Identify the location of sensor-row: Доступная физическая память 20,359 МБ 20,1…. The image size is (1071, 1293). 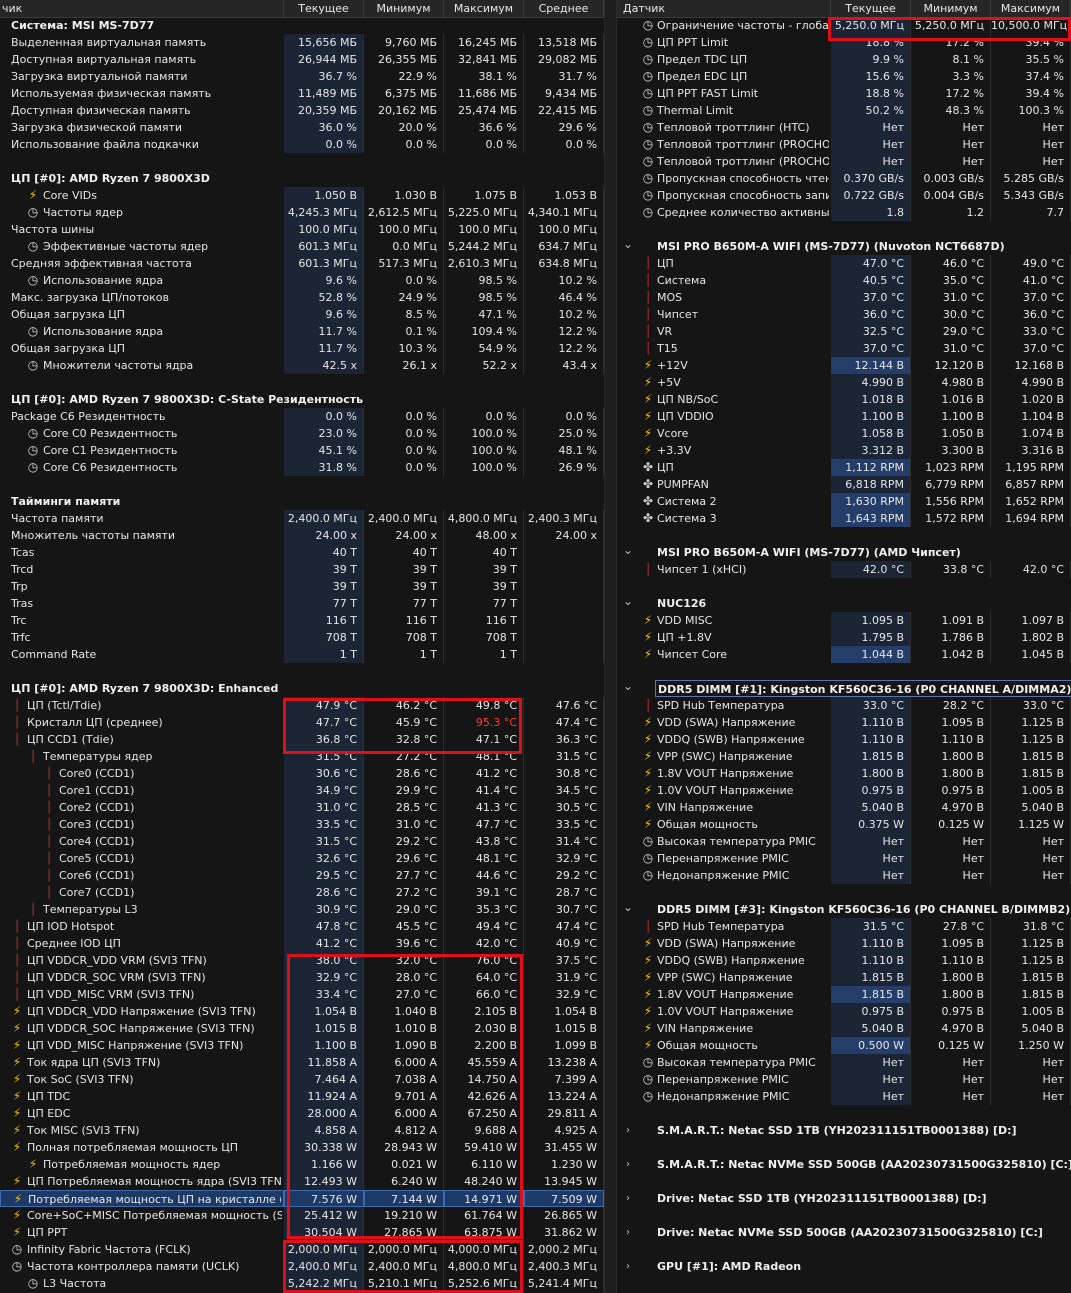
(302, 110).